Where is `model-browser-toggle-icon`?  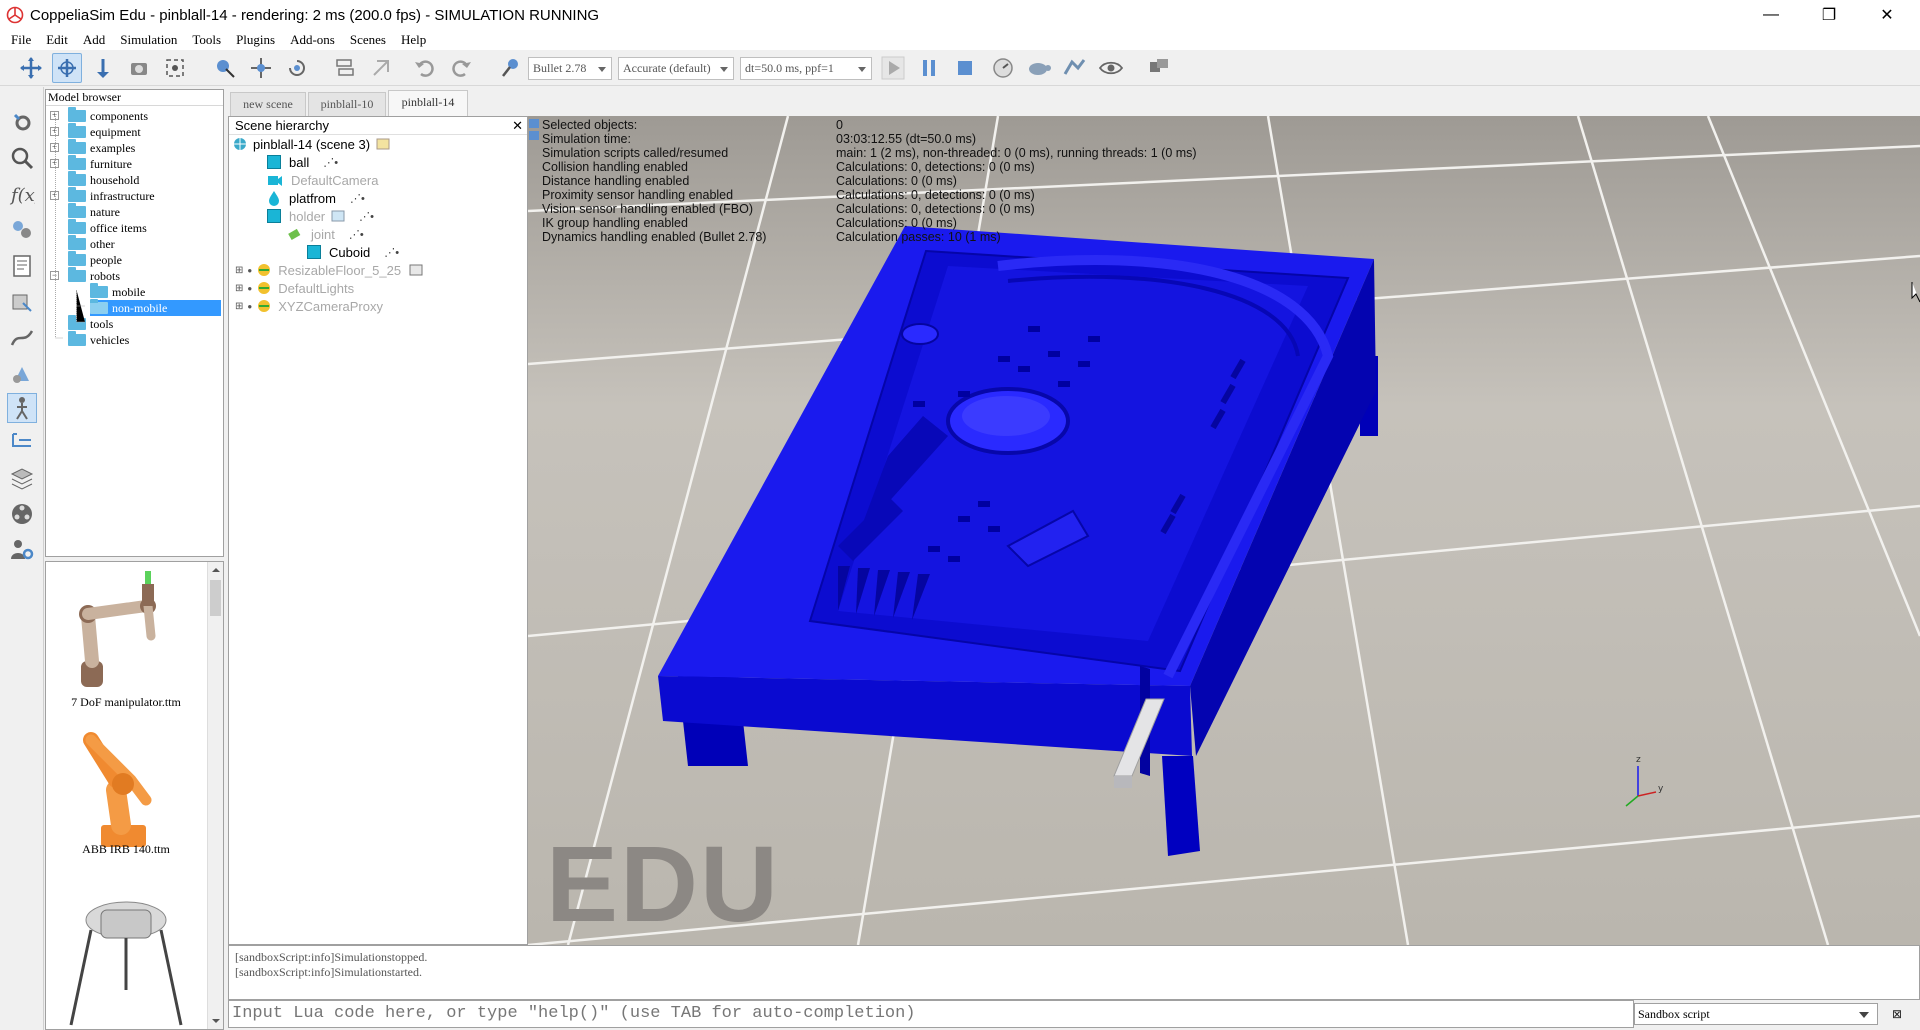 model-browser-toggle-icon is located at coordinates (22, 408).